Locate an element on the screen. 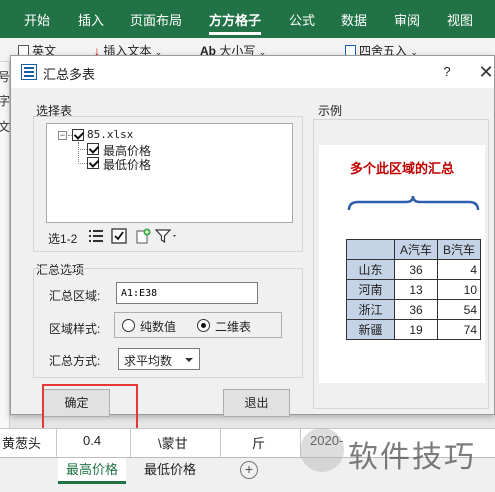  radio-2d-table-label: 二维表 is located at coordinates (233, 326).